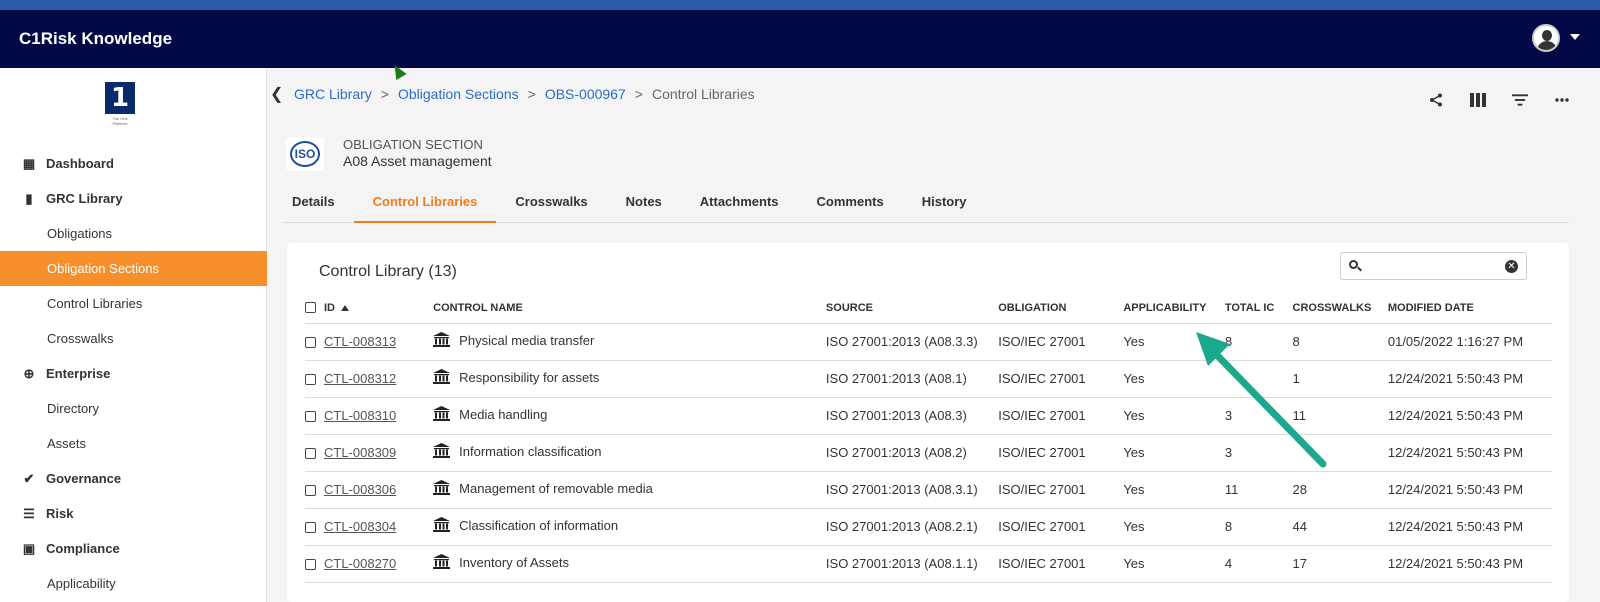 The height and width of the screenshot is (602, 1600). Describe the element at coordinates (1562, 100) in the screenshot. I see `more-icon` at that location.